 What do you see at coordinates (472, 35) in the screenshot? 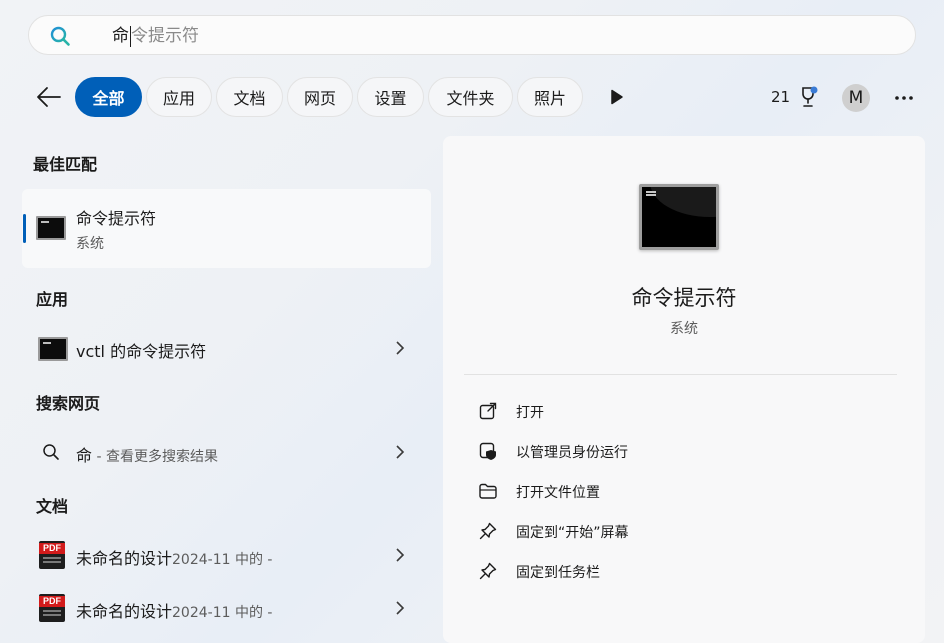
I see `search-bar: 命 令提示符` at bounding box center [472, 35].